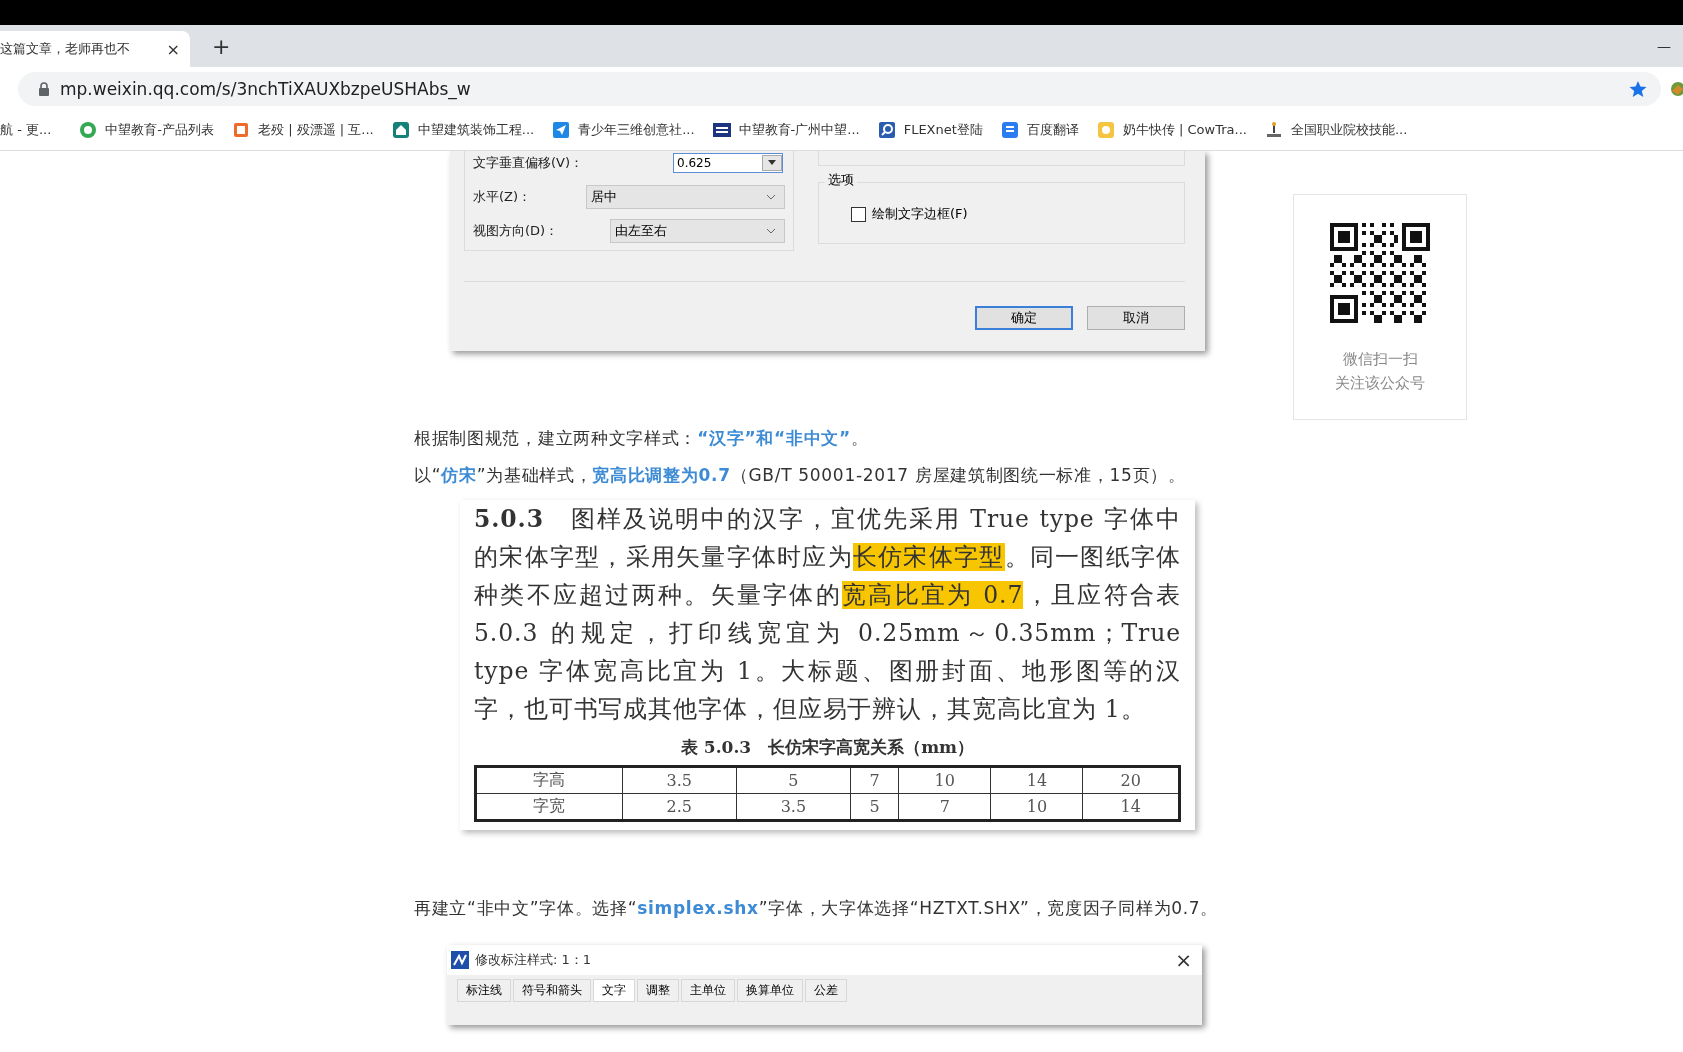  Describe the element at coordinates (679, 780) in the screenshot. I see `table-cell: 3.5` at that location.